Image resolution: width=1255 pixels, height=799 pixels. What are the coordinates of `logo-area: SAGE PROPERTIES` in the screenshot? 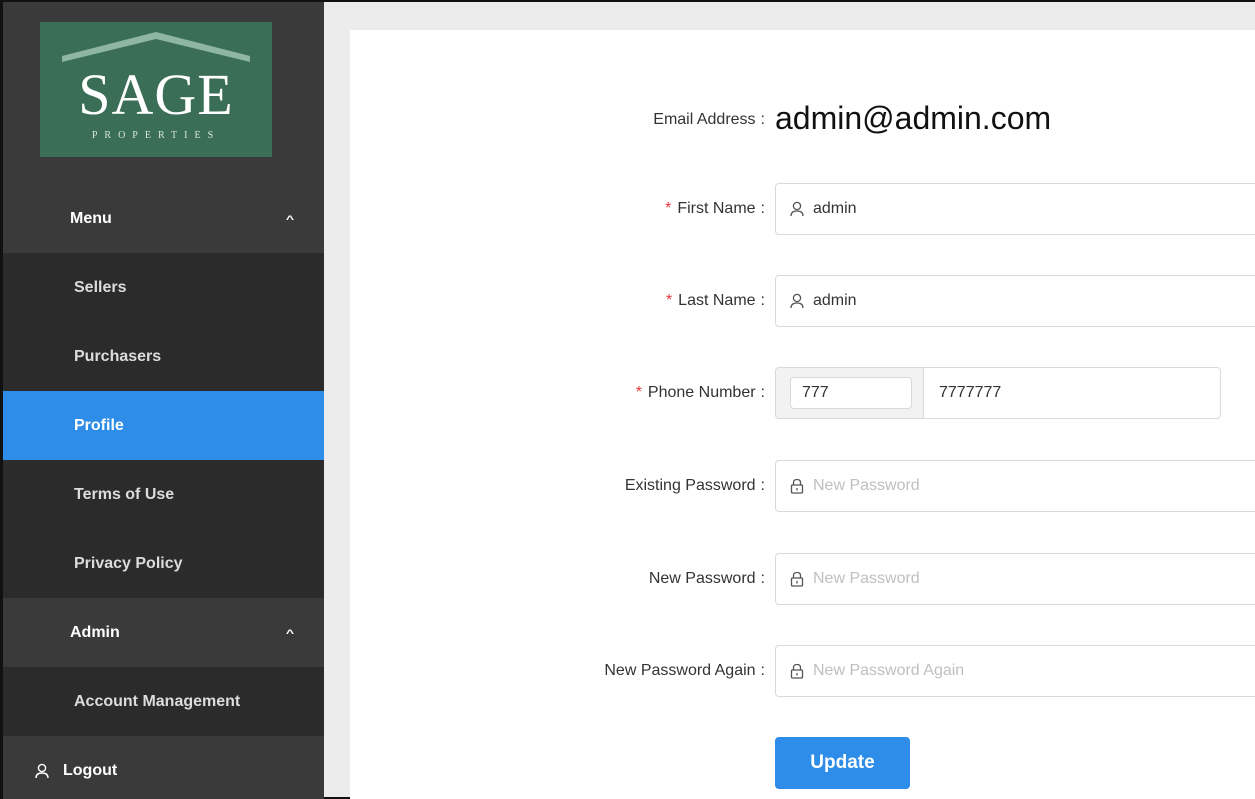 It's located at (163, 93).